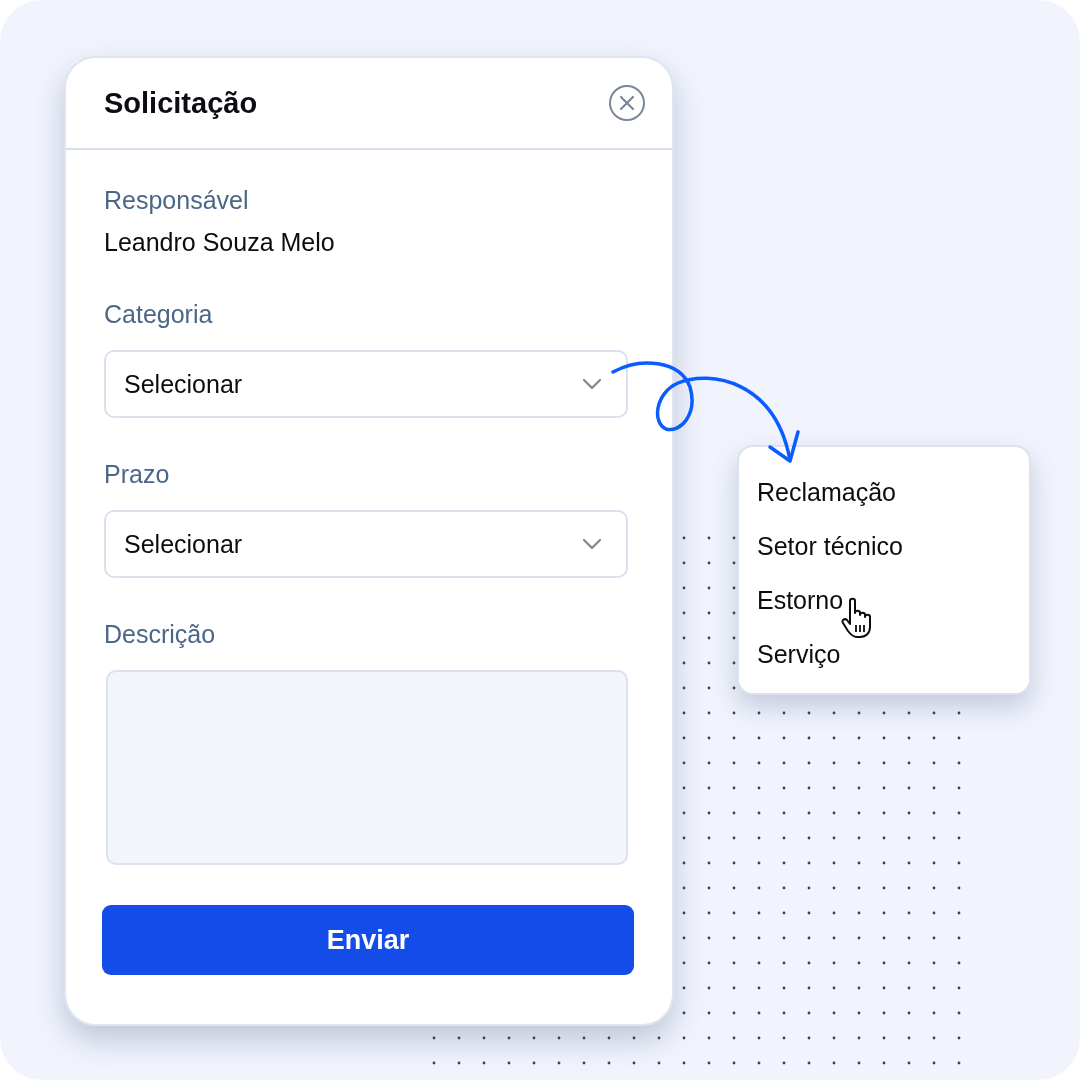 This screenshot has height=1086, width=1080. I want to click on menu-option: Estorno, so click(820, 600).